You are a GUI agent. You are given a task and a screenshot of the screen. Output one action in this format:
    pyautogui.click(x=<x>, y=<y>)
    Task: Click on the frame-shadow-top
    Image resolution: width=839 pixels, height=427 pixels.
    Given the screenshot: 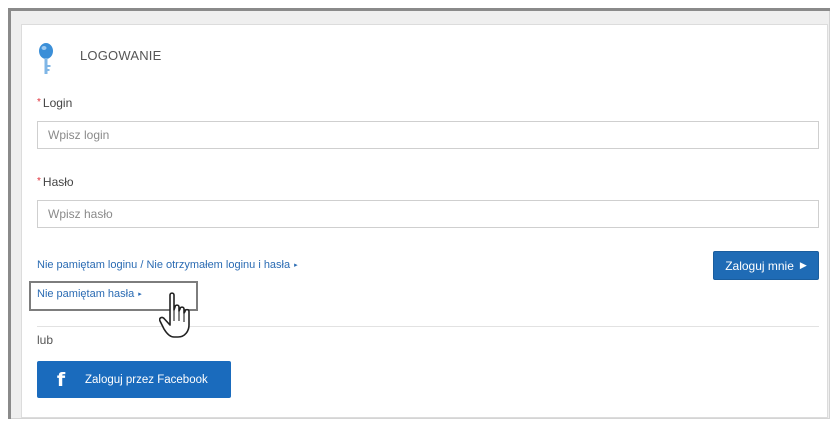 What is the action you would take?
    pyautogui.click(x=419, y=9)
    